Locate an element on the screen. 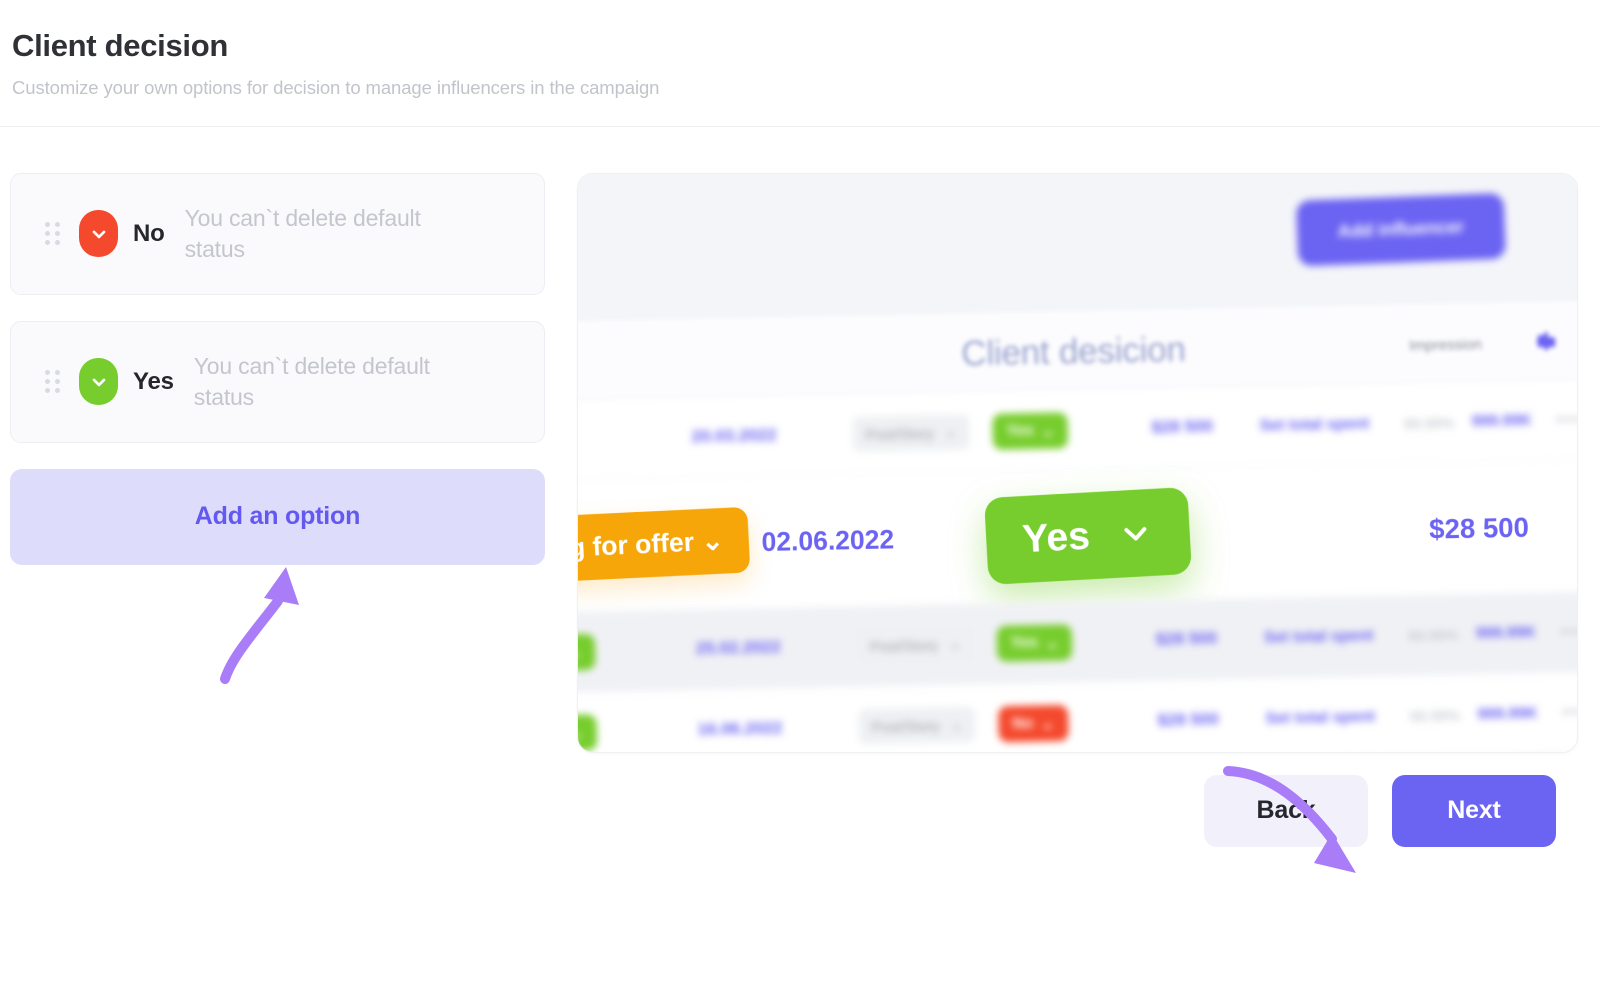 The image size is (1600, 992). curved-arrow-icon is located at coordinates (259, 625).